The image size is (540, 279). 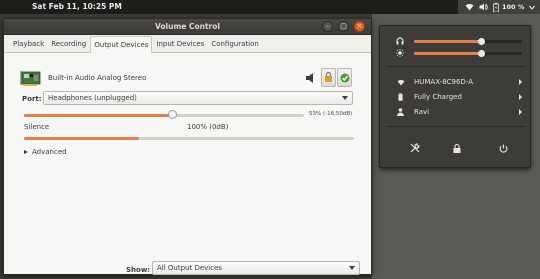 I want to click on tab-recording: Recording, so click(x=68, y=44).